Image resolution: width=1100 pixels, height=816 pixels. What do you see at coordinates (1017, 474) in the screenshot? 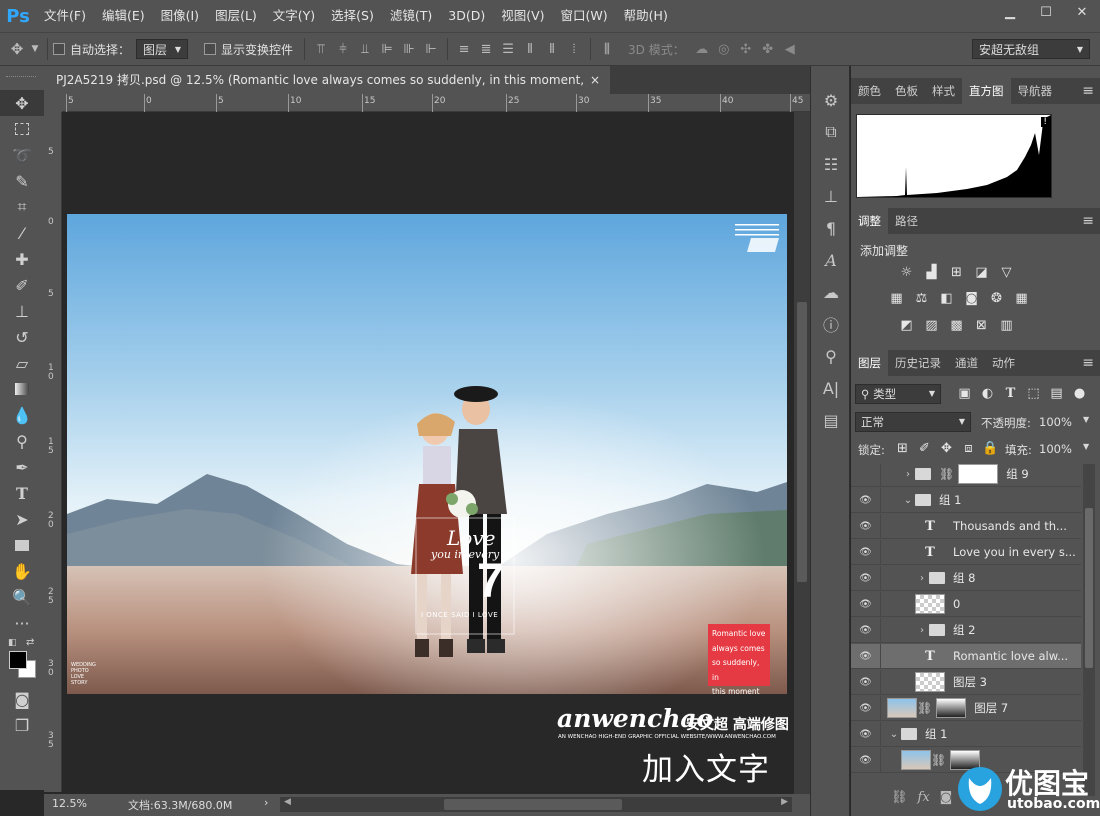
I see `layer-name: 组 9` at bounding box center [1017, 474].